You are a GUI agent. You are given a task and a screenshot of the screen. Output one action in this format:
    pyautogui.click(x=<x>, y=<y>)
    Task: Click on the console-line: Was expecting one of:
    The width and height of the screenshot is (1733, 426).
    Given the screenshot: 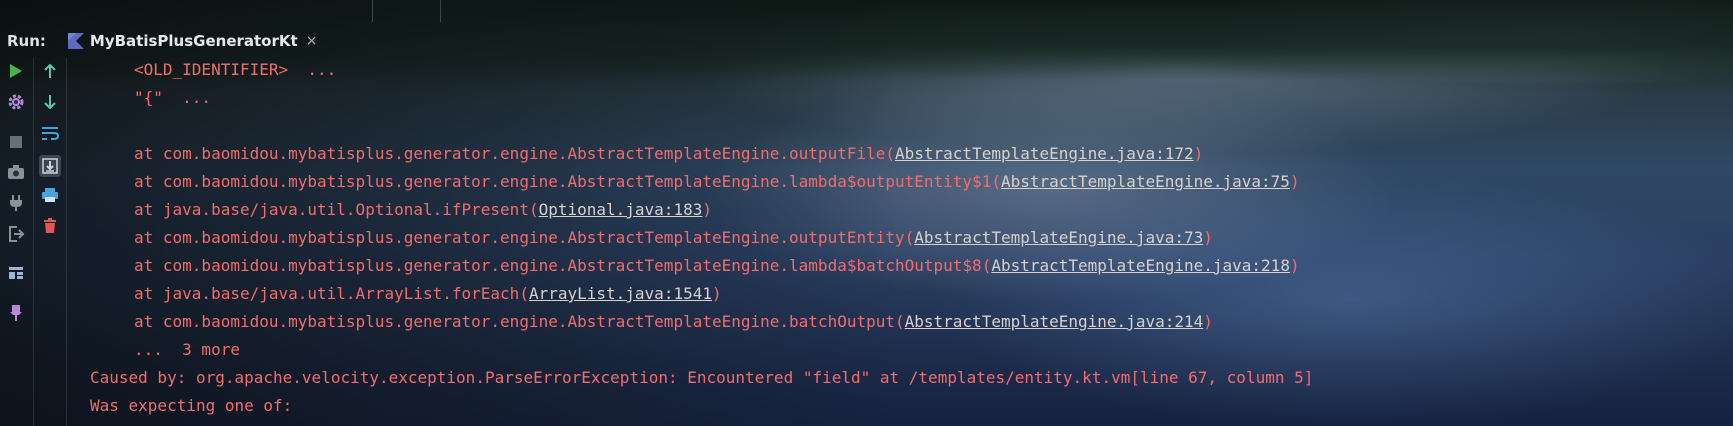 What is the action you would take?
    pyautogui.click(x=911, y=406)
    